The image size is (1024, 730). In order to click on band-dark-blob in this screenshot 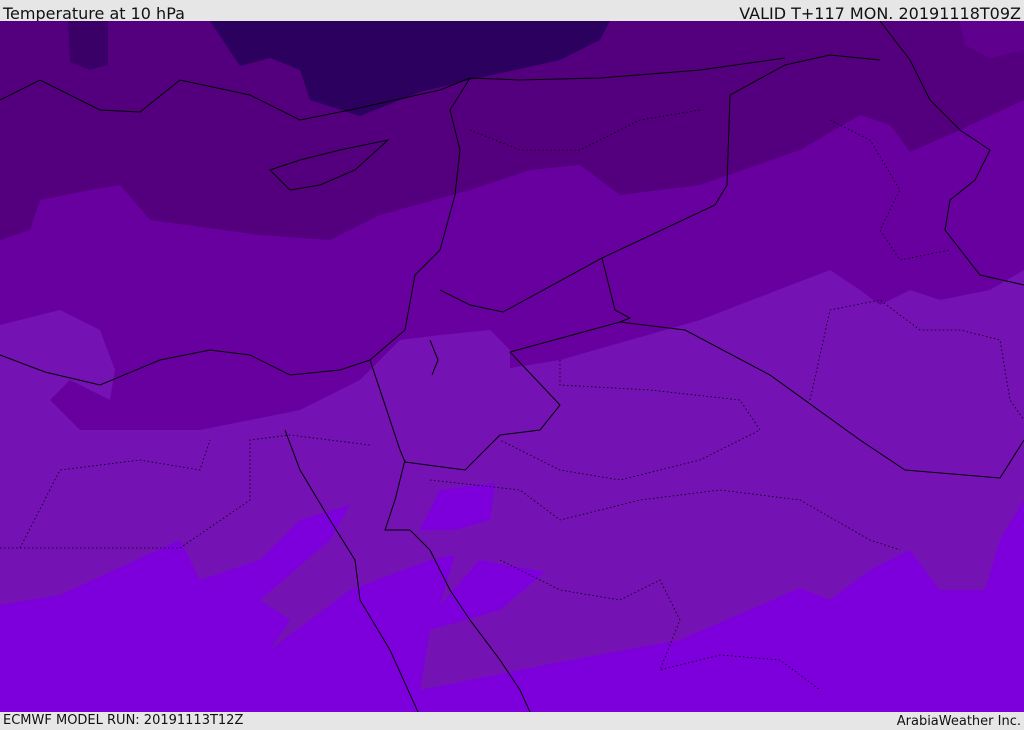, I will do `click(88, 45)`.